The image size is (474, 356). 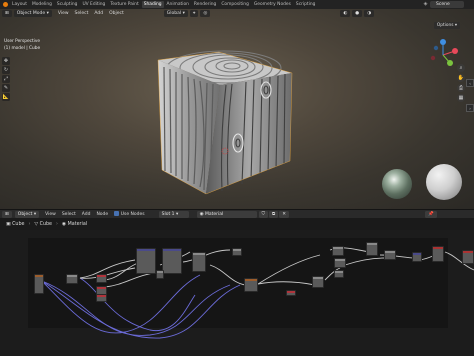 What do you see at coordinates (78, 224) in the screenshot?
I see `breadcrumb-material: Material` at bounding box center [78, 224].